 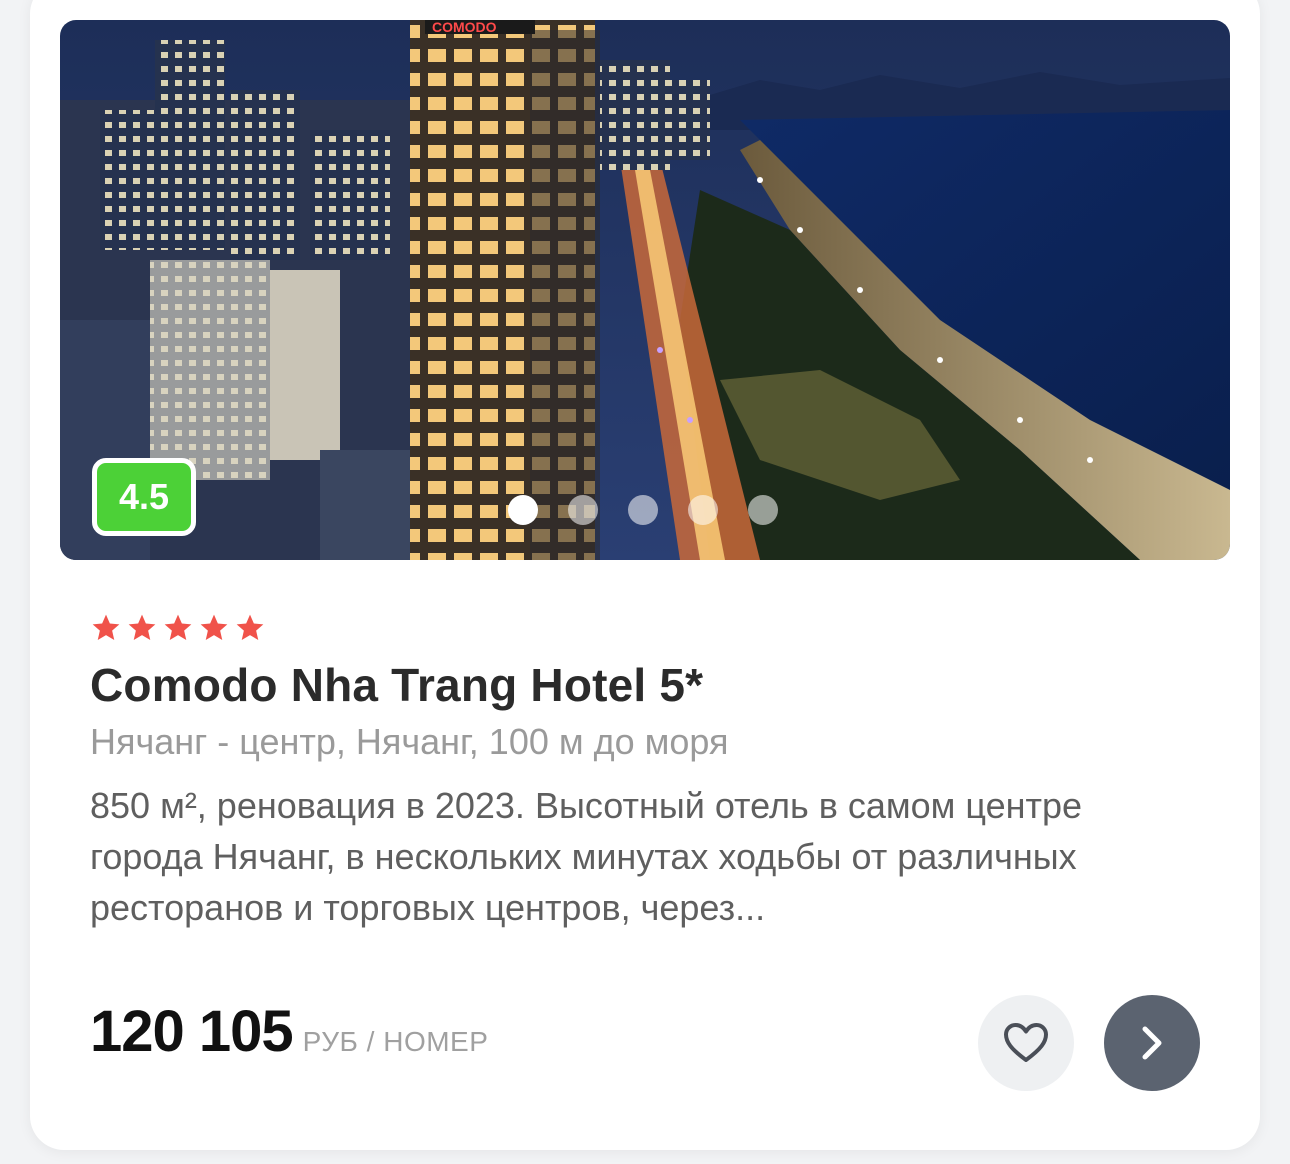 What do you see at coordinates (409, 741) in the screenshot?
I see `hotel-location: Нячанг - центр, Нячанг, 100 м до моря` at bounding box center [409, 741].